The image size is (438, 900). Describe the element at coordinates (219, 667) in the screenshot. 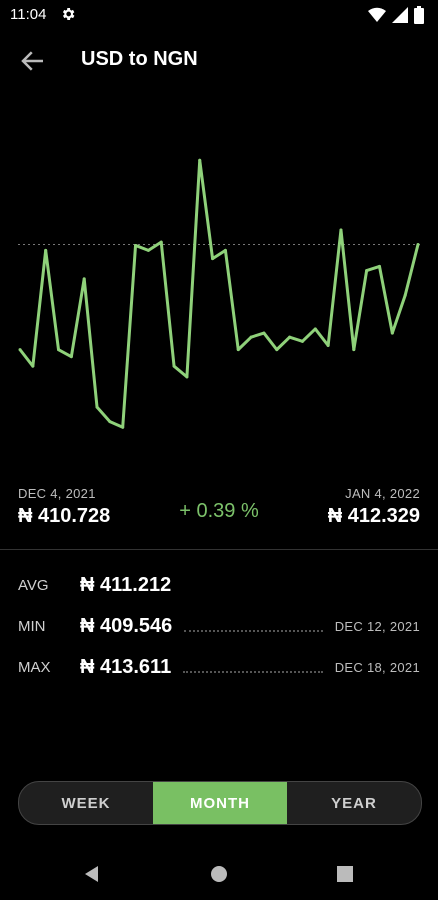

I see `stat-max-row: MAX ₦ 413.611 DEC 18, 2021` at that location.